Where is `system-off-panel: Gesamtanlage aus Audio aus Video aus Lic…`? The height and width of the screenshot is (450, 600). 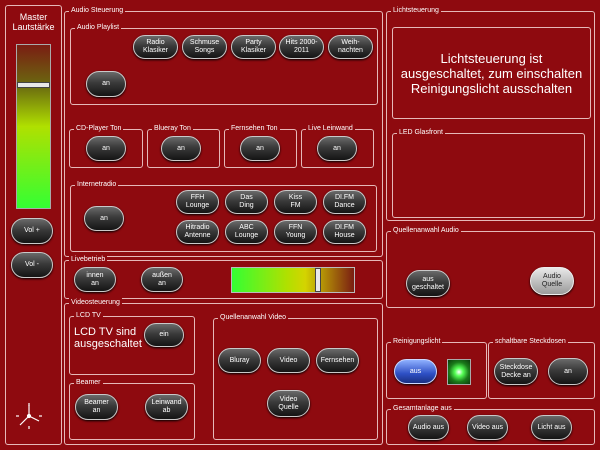
system-off-panel: Gesamtanlage aus Audio aus Video aus Lic… is located at coordinates (490, 424).